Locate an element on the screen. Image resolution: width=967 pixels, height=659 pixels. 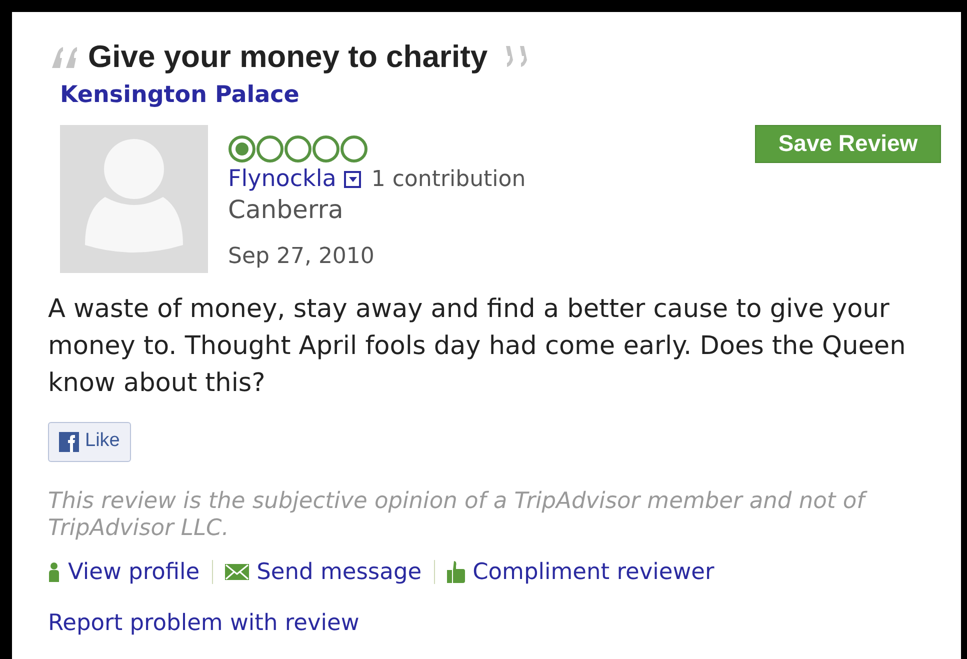
reviewer-location: Canberra is located at coordinates (286, 210).